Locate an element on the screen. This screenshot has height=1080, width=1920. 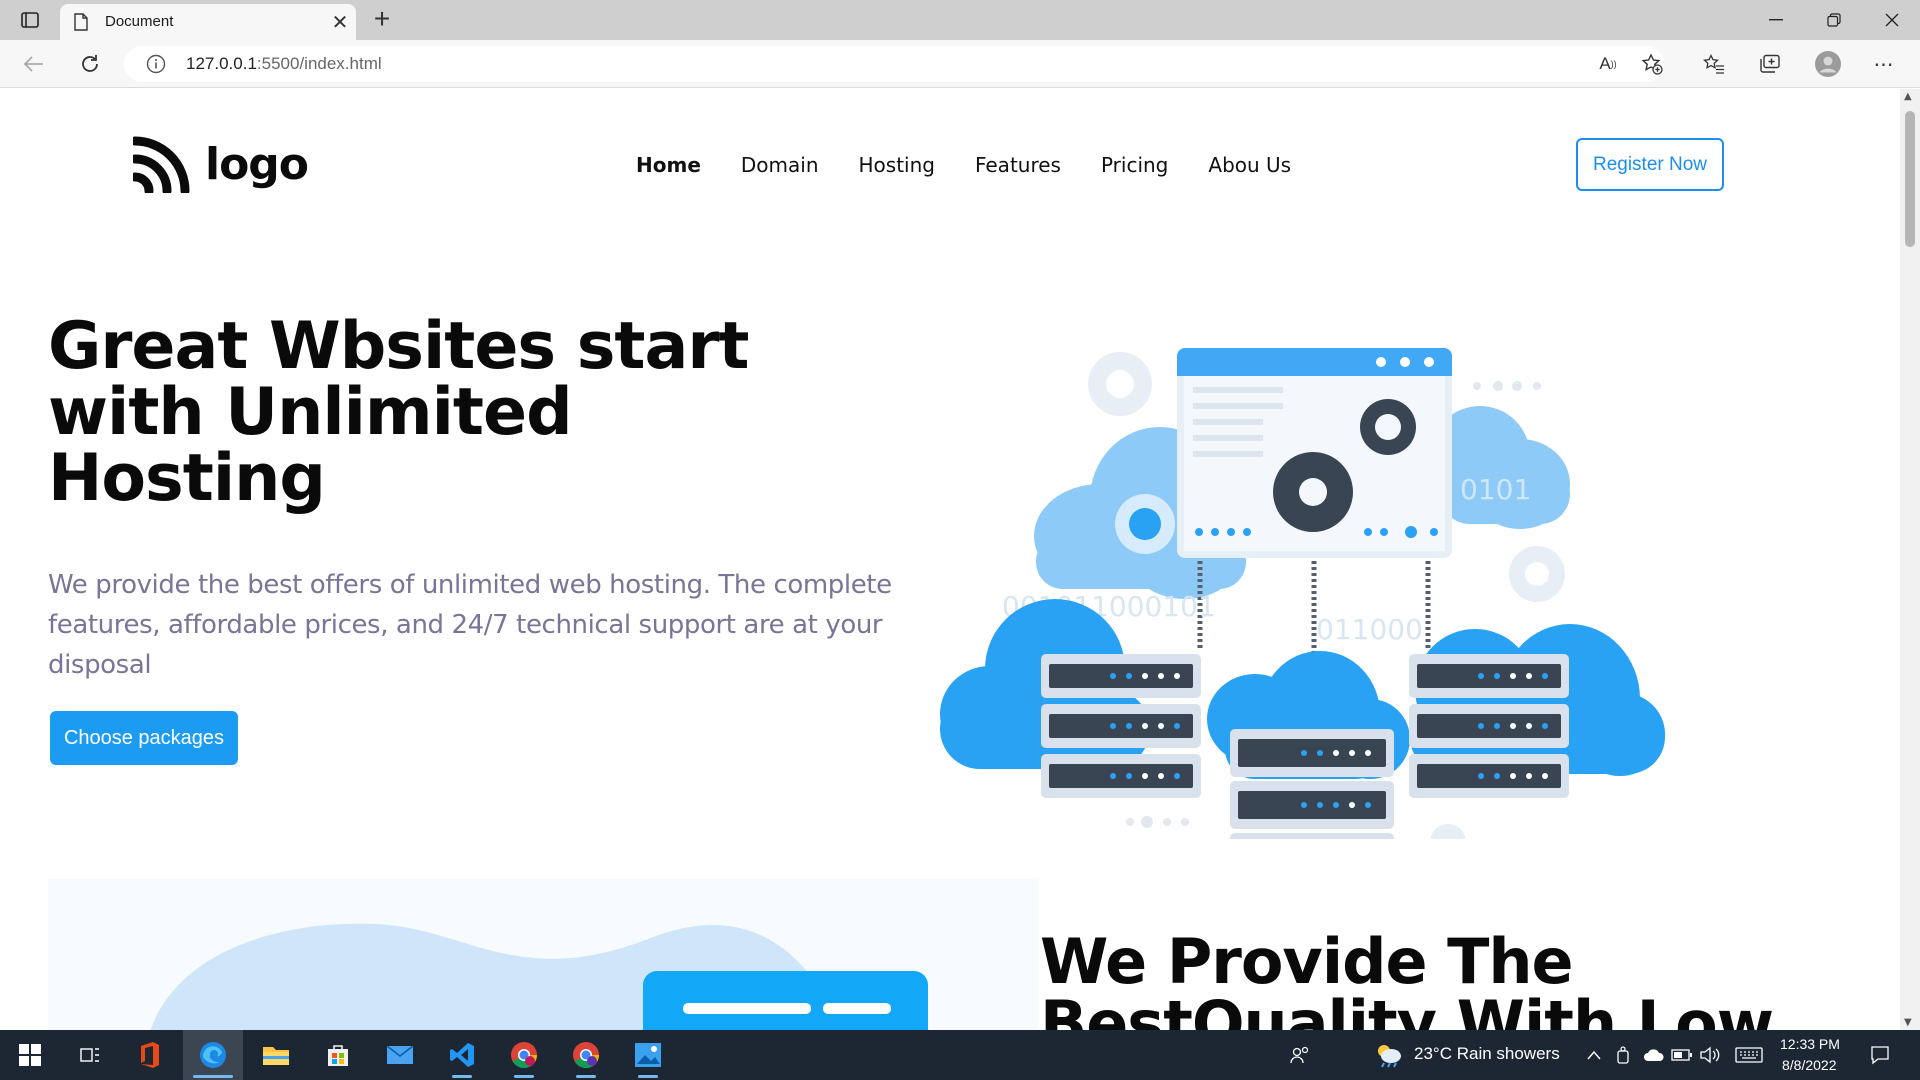
section2-title-line-2: BestQuality With Low is located at coordinates (1407, 1009).